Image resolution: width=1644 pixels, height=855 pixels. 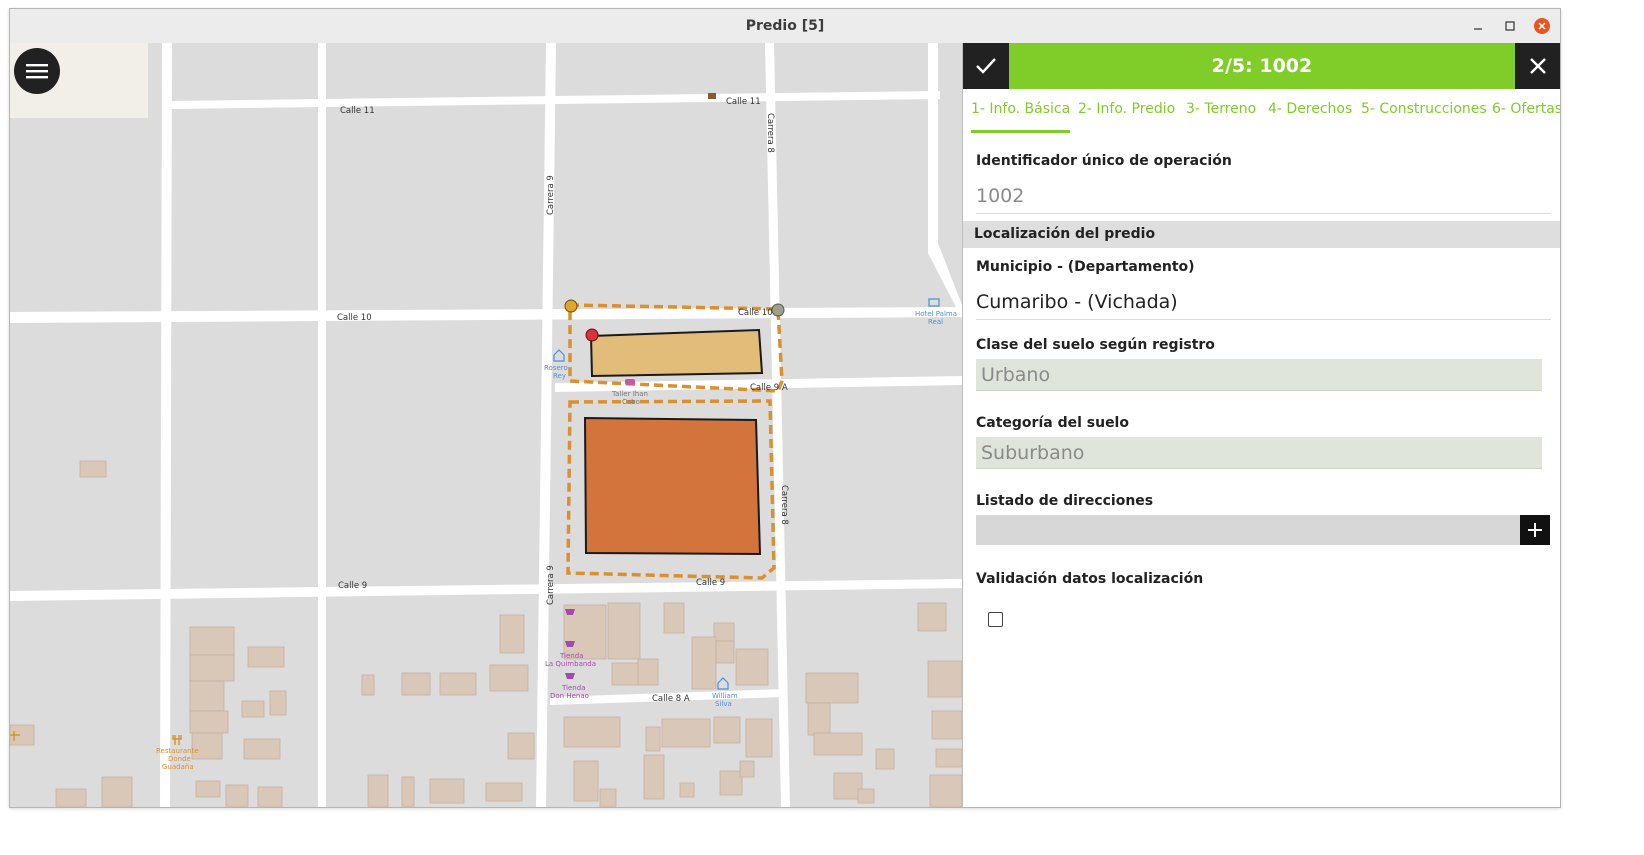 I want to click on poi-label: Donde, so click(x=179, y=759).